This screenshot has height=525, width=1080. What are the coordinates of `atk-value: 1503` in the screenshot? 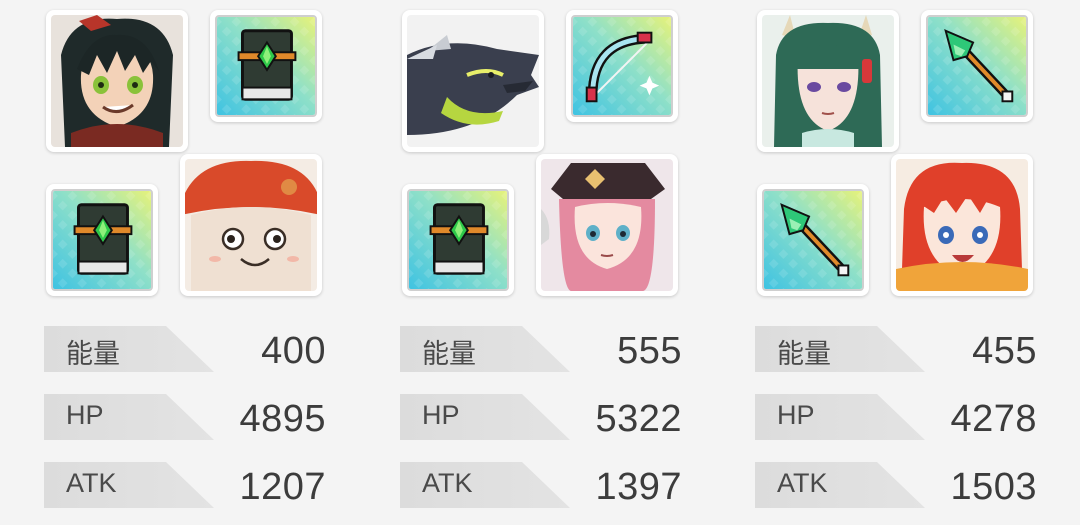 It's located at (993, 487).